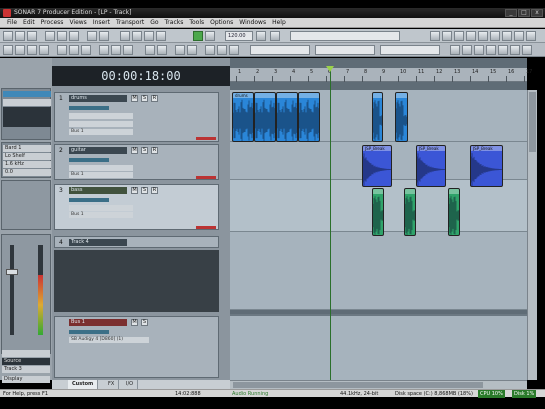  I want to click on metronome-icon, so click(210, 36).